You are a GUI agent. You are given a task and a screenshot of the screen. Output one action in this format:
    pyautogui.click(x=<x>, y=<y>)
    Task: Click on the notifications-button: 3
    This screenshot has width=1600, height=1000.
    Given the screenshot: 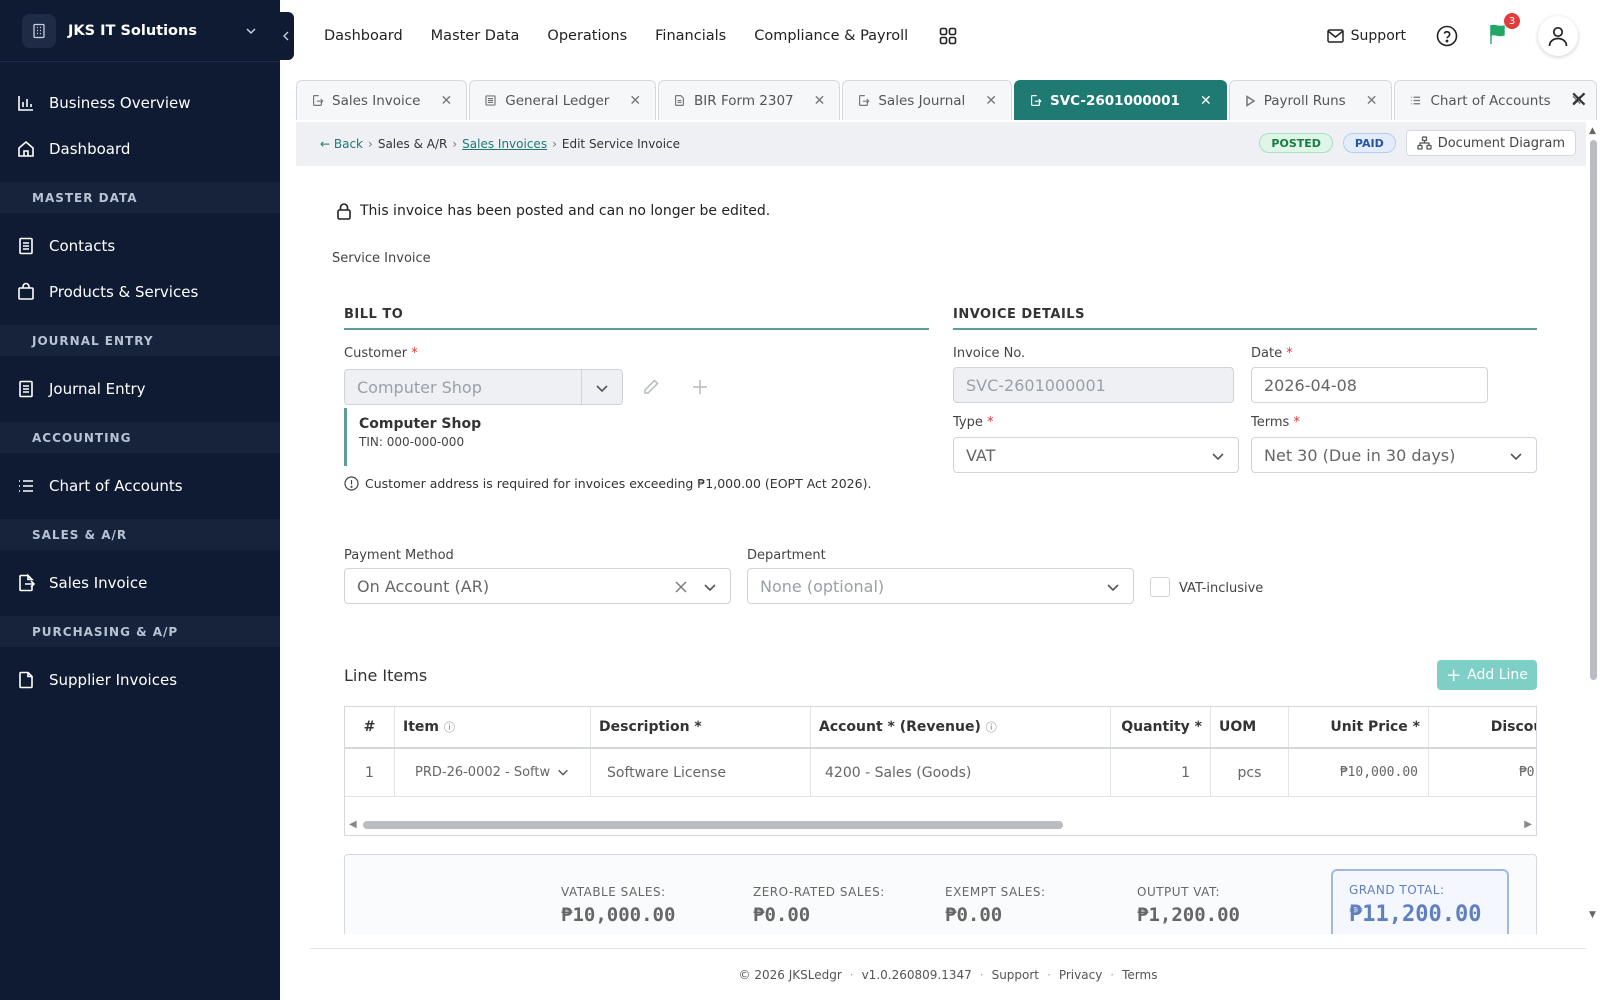 What is the action you would take?
    pyautogui.click(x=1504, y=31)
    